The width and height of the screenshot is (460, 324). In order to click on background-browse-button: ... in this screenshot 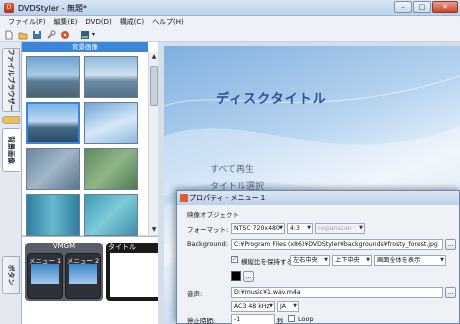, I will do `click(450, 244)`.